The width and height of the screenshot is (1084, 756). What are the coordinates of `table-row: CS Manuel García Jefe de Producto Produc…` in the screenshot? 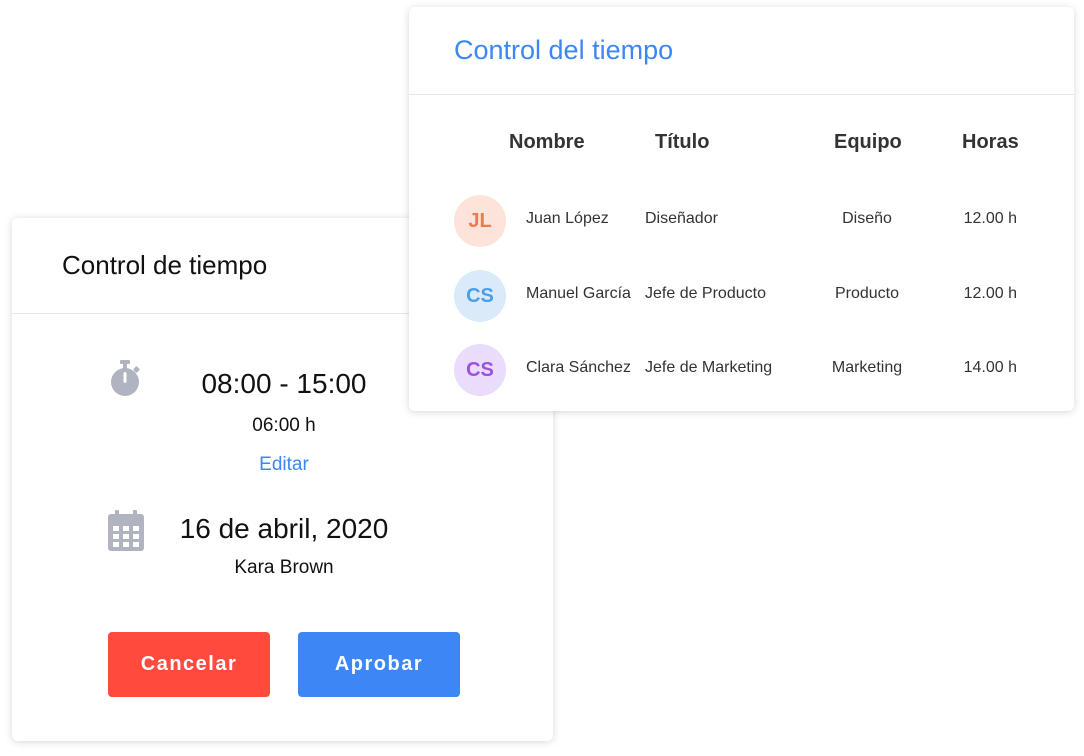 It's located at (741, 296).